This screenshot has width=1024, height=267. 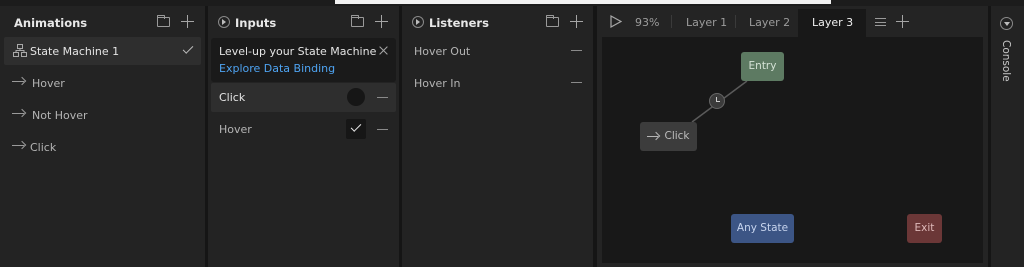 I want to click on click-state-node: Click, so click(x=668, y=136).